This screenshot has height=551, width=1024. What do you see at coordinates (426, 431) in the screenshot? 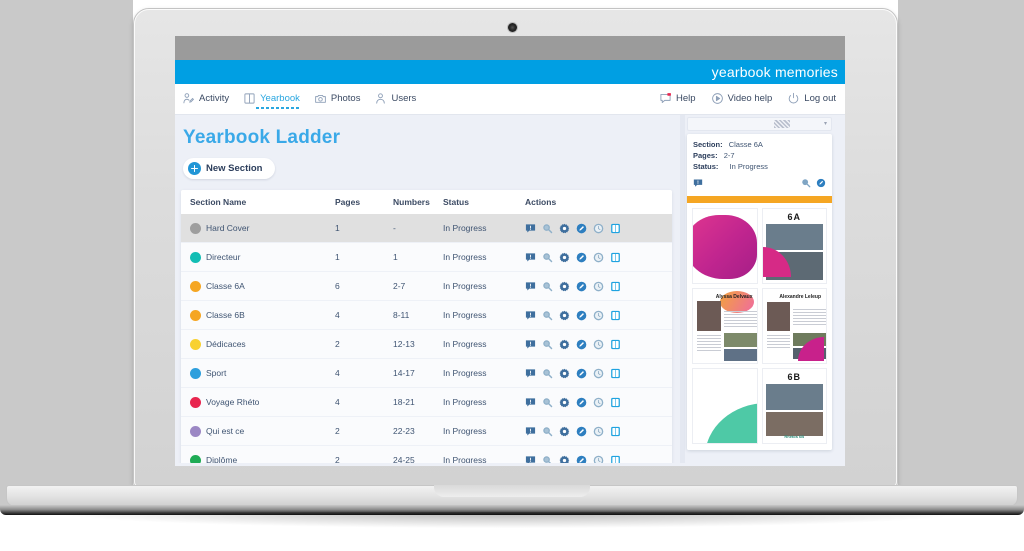
I see `table-row: Qui est ce 2 22-23 In Progress` at bounding box center [426, 431].